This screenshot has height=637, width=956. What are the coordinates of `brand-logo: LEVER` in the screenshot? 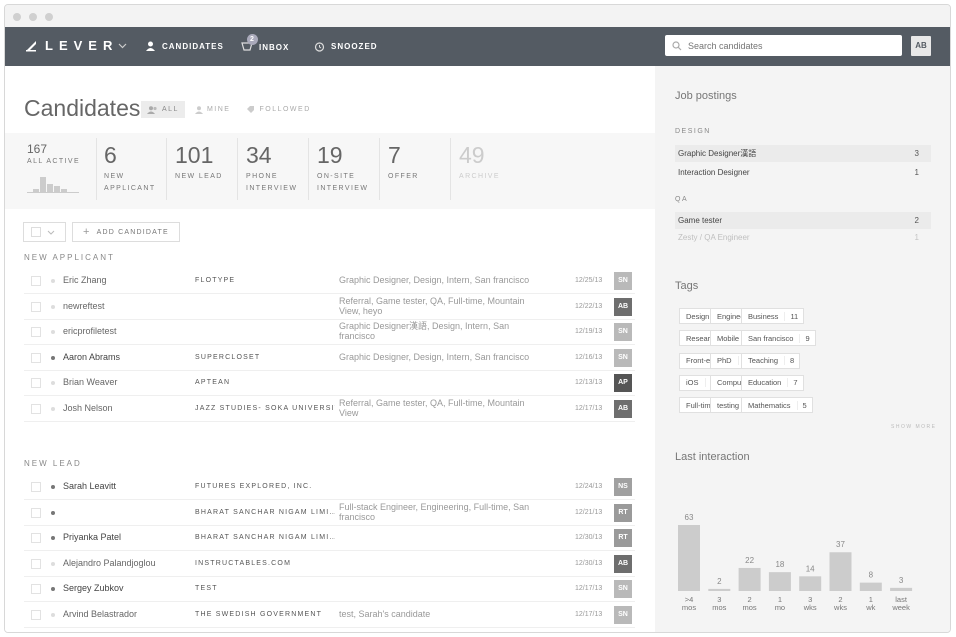 It's located at (80, 45).